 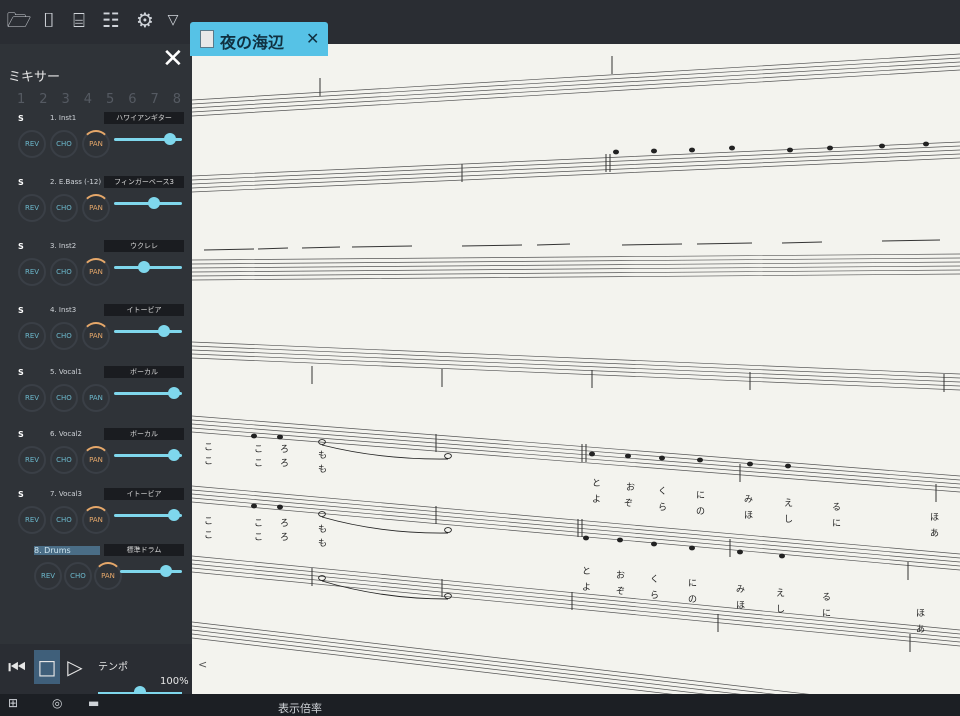 I want to click on save-as-icon: ⌸, so click(x=79, y=20).